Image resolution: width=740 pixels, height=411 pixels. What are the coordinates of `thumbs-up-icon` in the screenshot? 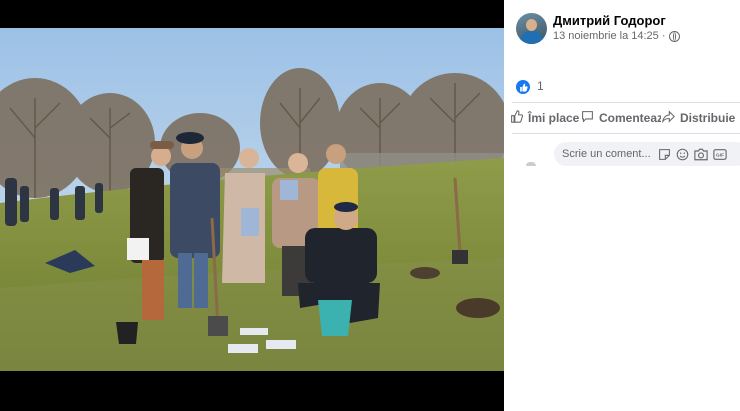 It's located at (523, 87).